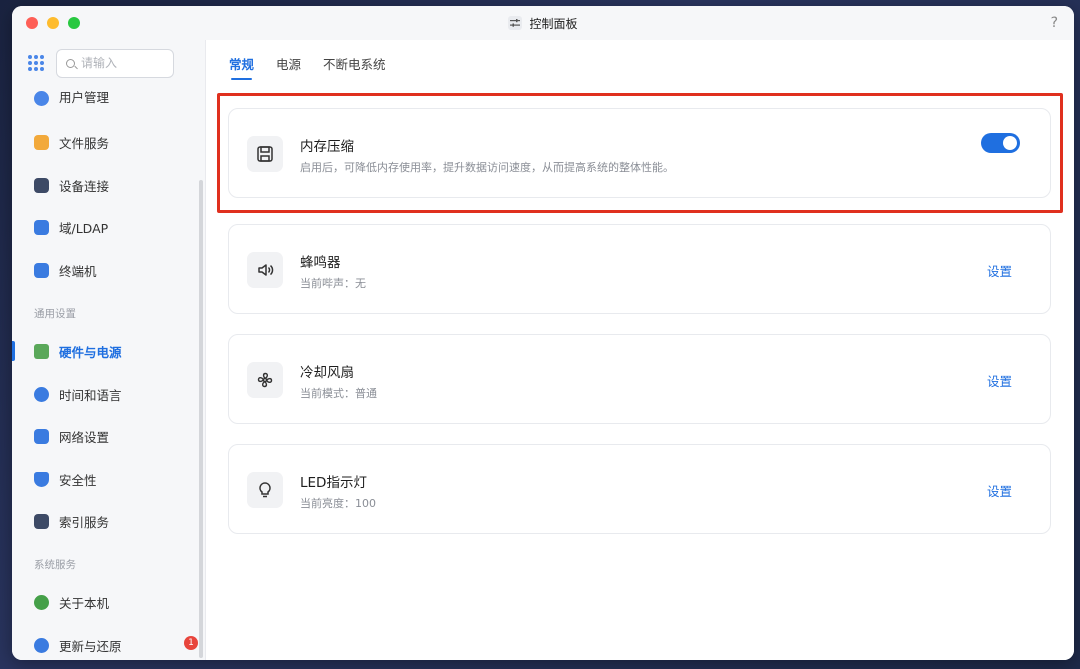 This screenshot has height=669, width=1080. Describe the element at coordinates (265, 380) in the screenshot. I see `fan-icon` at that location.